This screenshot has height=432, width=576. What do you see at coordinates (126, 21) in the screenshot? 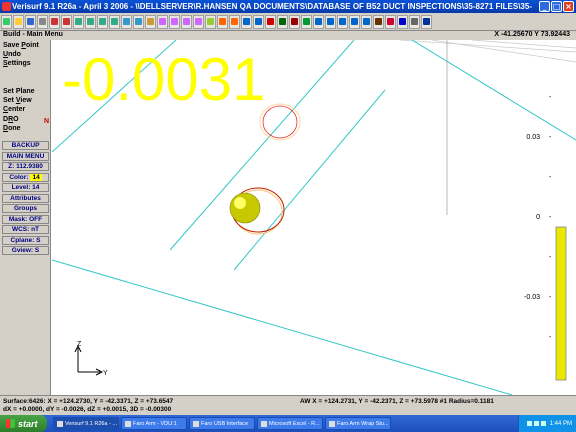
I see `fit-icon` at bounding box center [126, 21].